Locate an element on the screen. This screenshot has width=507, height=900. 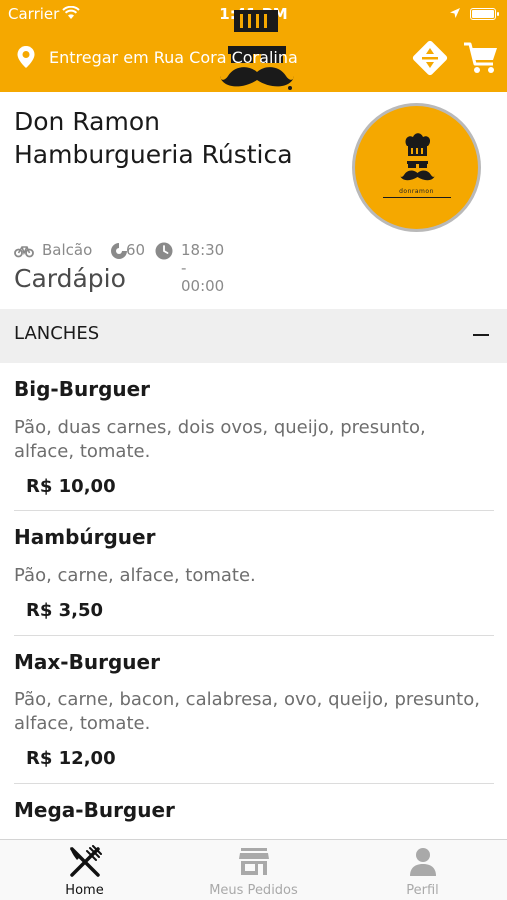
tab-orders: Meus Pedidos is located at coordinates (253, 870).